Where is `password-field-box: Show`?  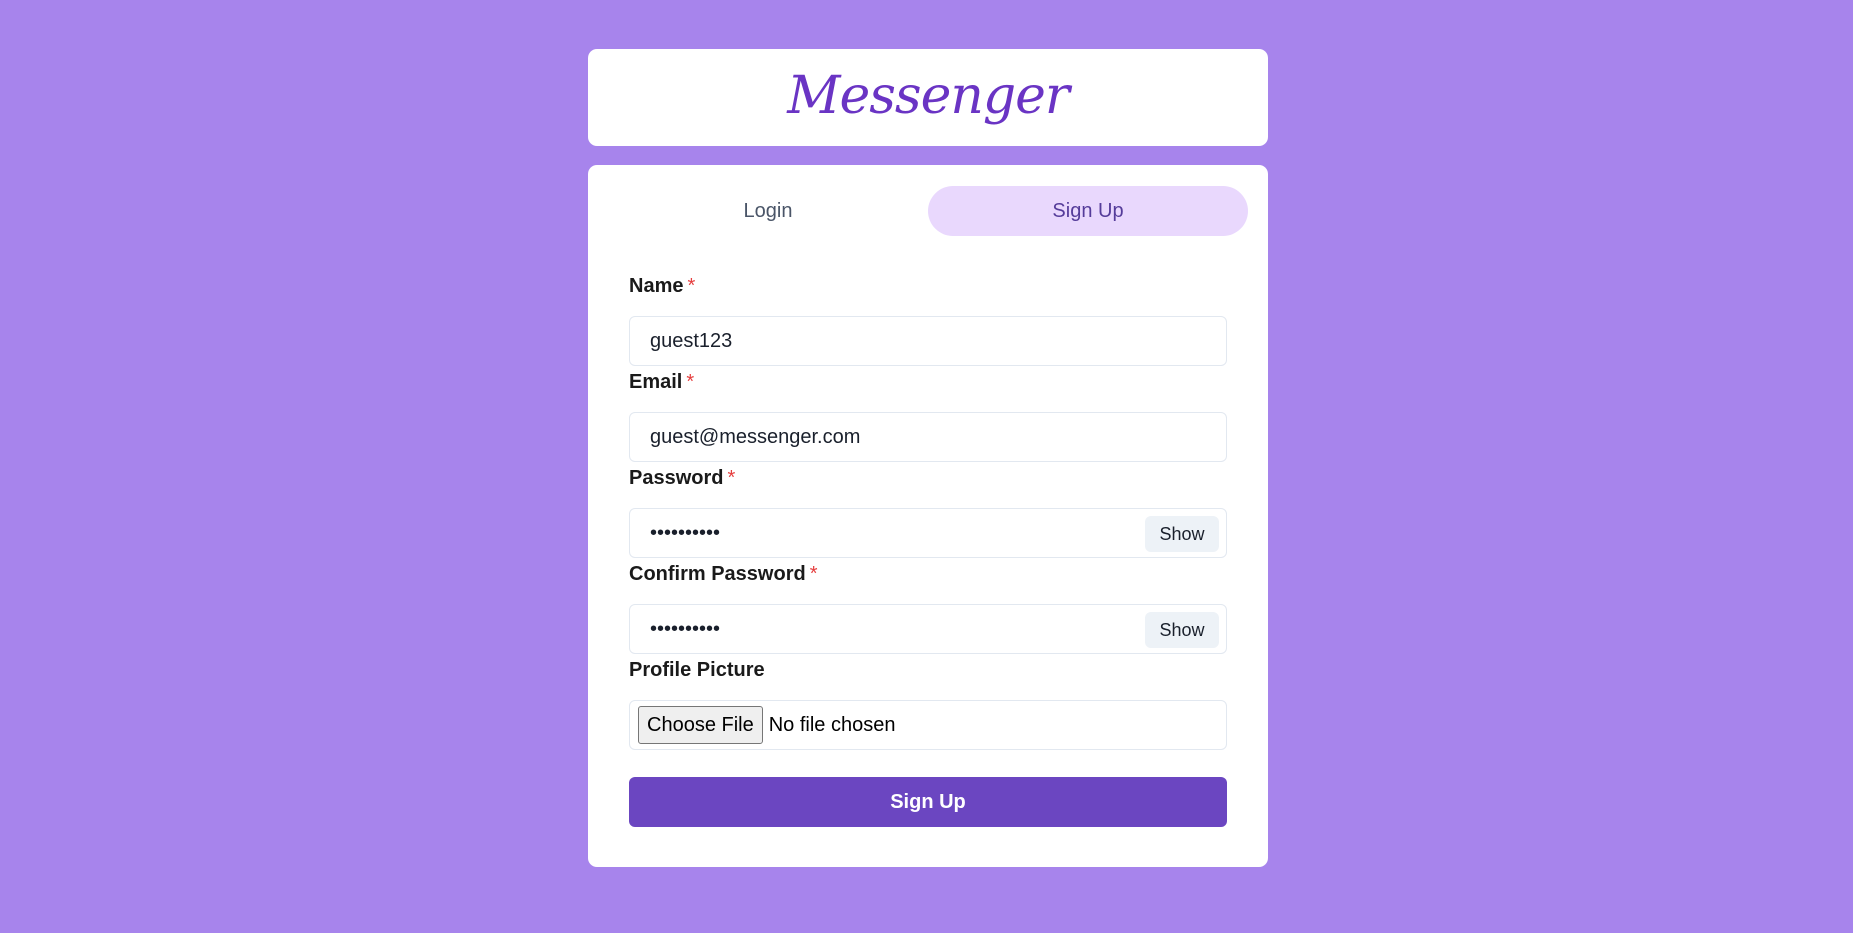
password-field-box: Show is located at coordinates (928, 533).